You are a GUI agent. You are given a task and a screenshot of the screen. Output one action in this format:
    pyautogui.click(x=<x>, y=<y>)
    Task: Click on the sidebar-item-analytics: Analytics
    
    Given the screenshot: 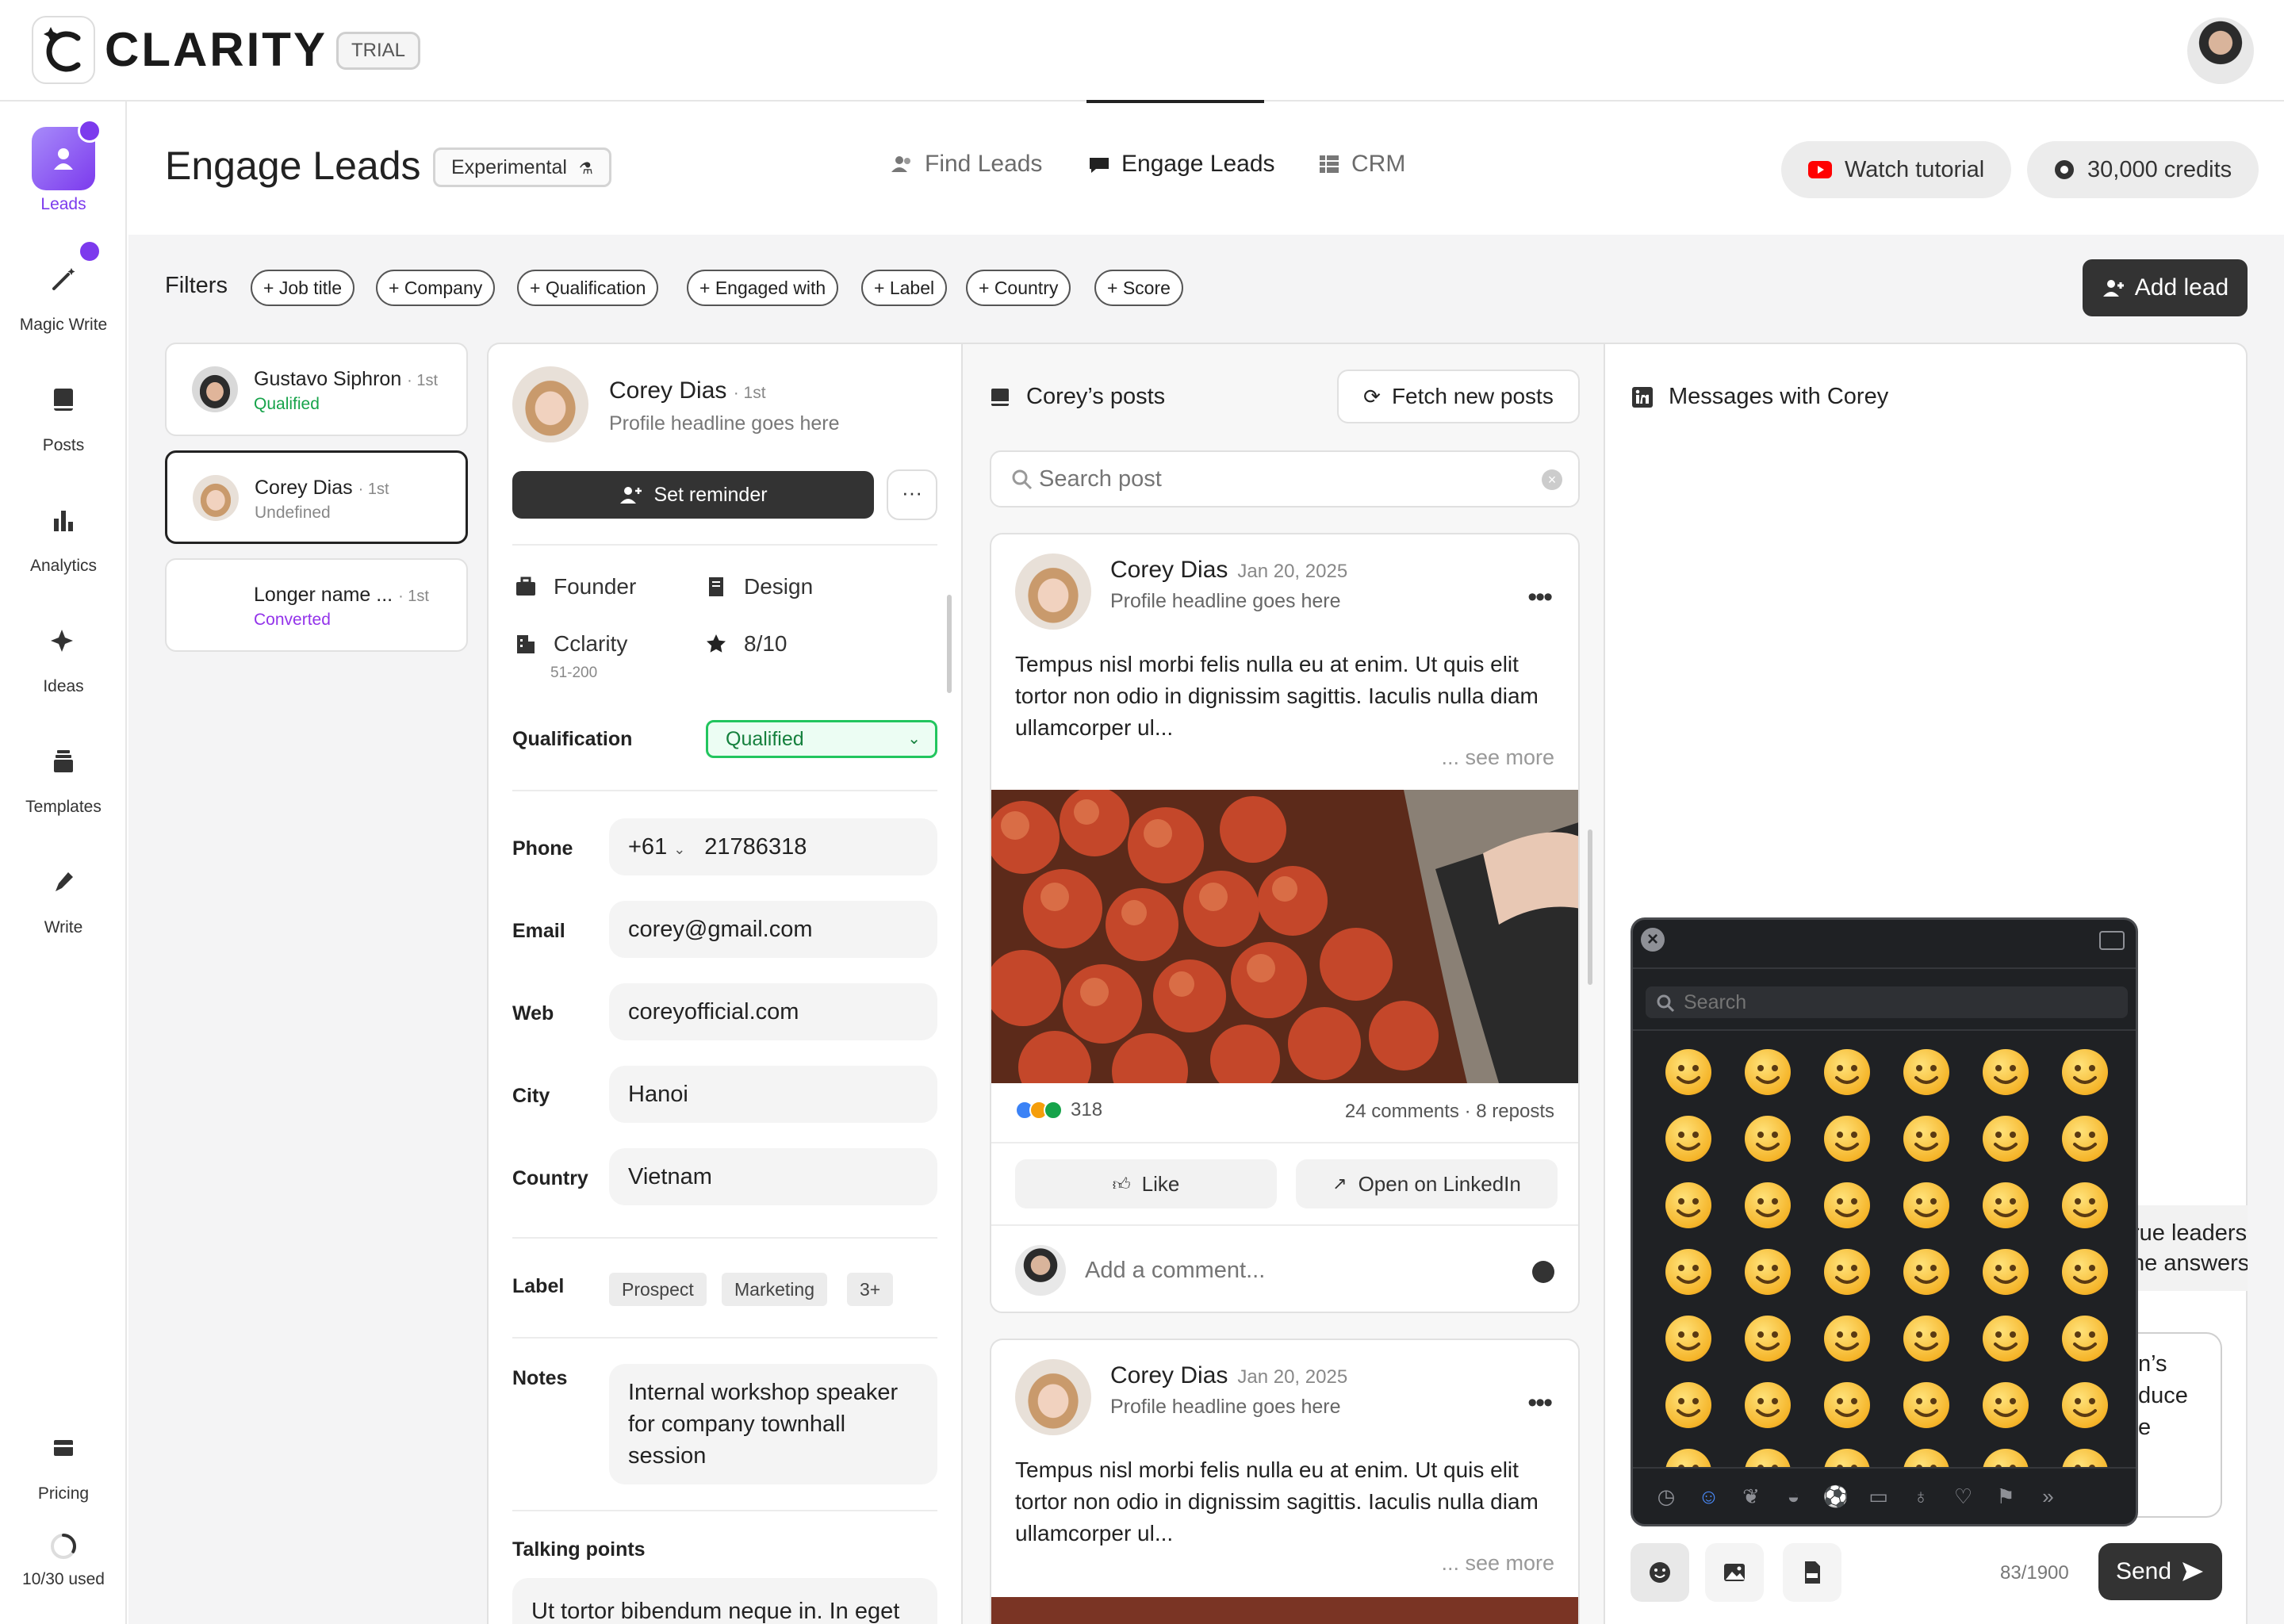 What is the action you would take?
    pyautogui.click(x=63, y=532)
    